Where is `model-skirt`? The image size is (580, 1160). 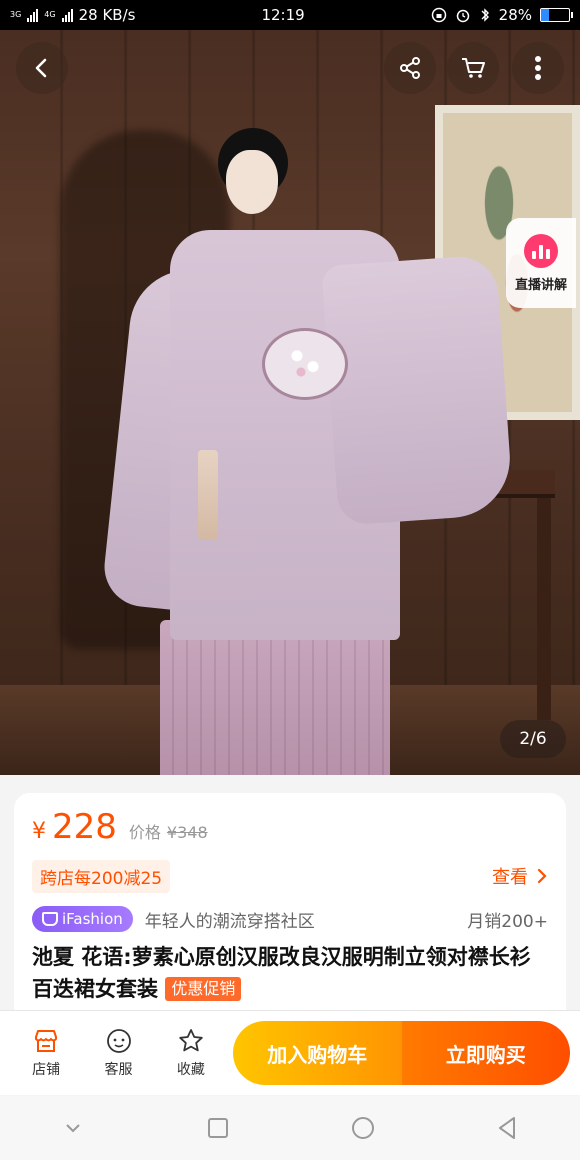 model-skirt is located at coordinates (275, 697).